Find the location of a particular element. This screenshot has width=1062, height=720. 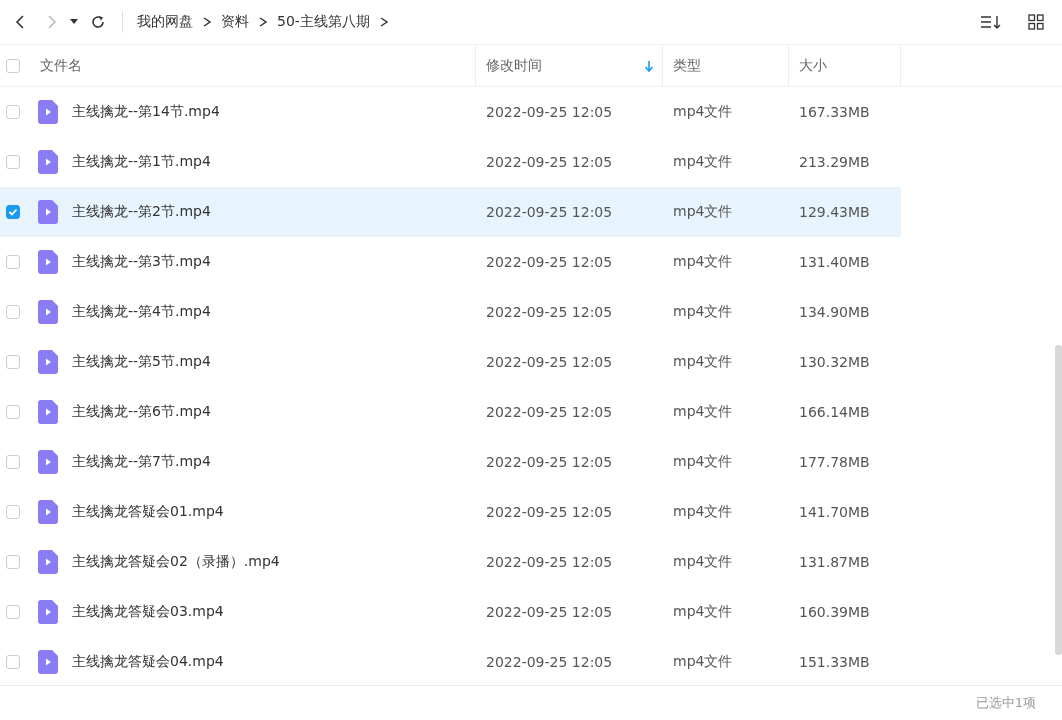

column-header: 文件名 is located at coordinates (253, 66).